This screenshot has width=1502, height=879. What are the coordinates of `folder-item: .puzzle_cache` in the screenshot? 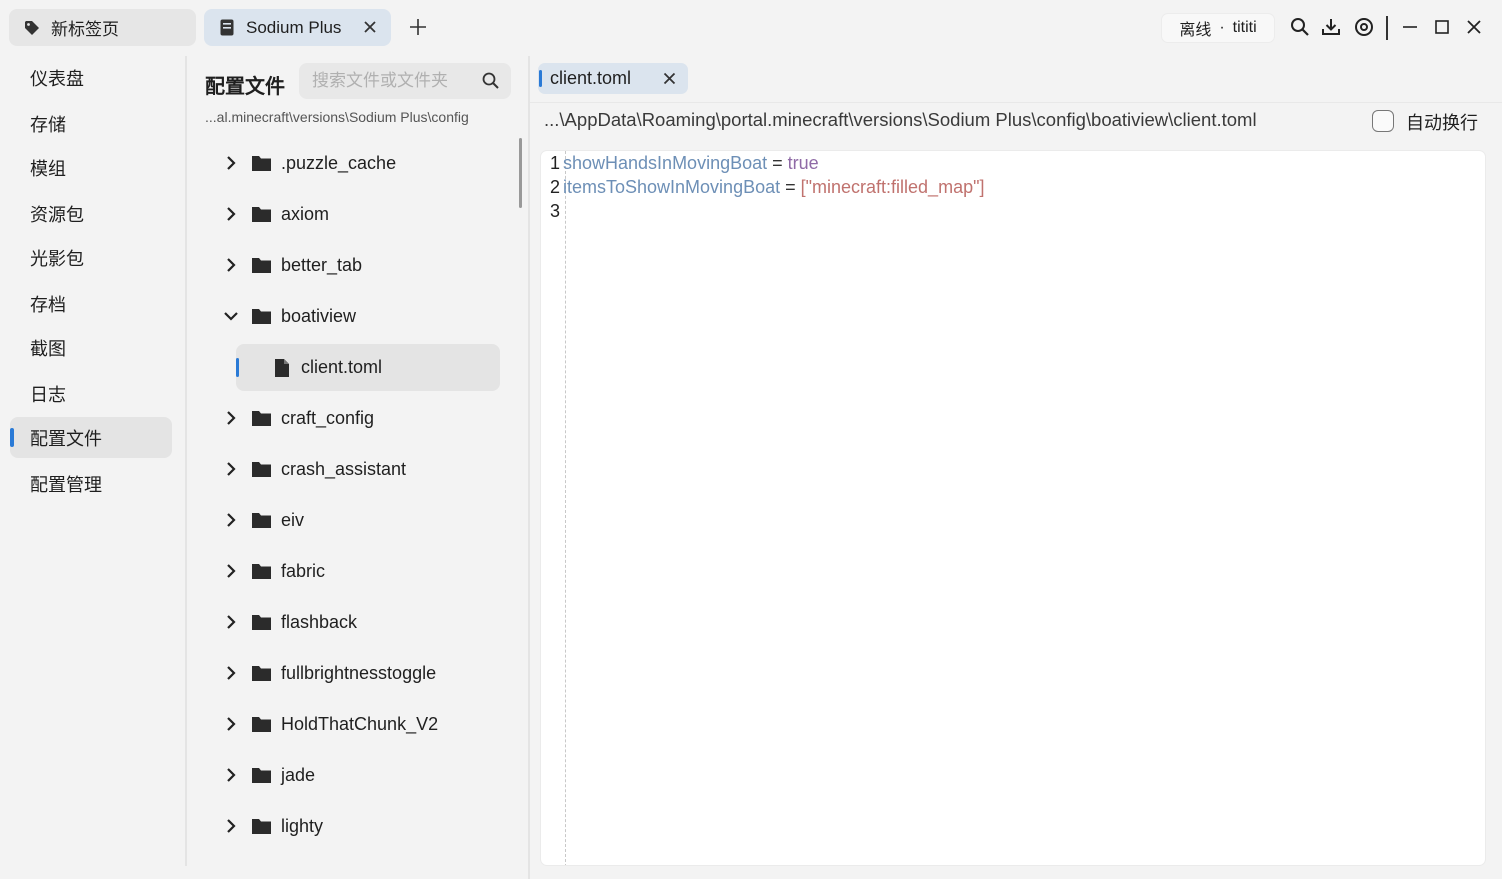 It's located at (309, 163).